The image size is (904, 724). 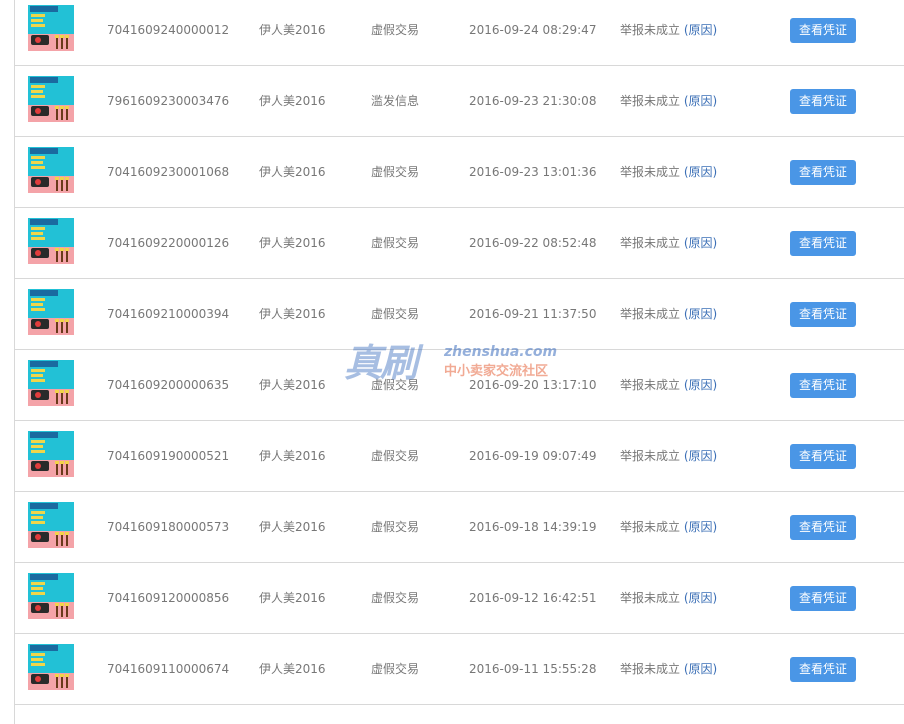 What do you see at coordinates (395, 101) in the screenshot?
I see `report-type: 滥发信息` at bounding box center [395, 101].